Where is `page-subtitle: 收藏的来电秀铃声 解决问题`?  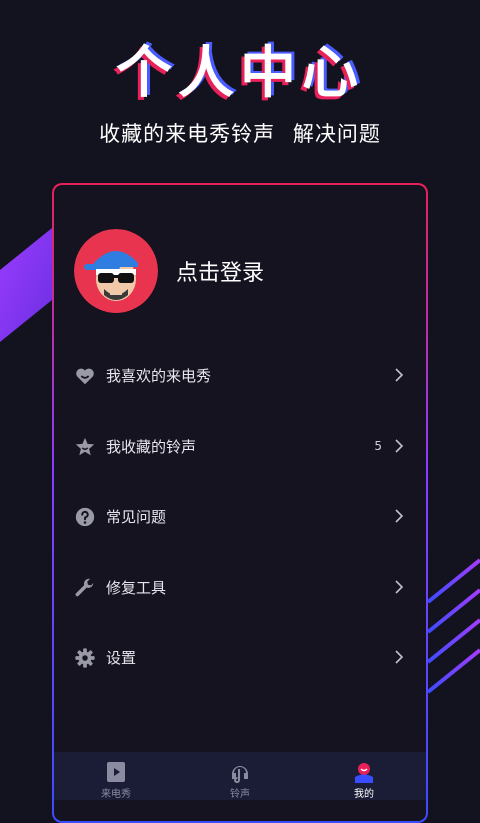 page-subtitle: 收藏的来电秀铃声 解决问题 is located at coordinates (240, 134).